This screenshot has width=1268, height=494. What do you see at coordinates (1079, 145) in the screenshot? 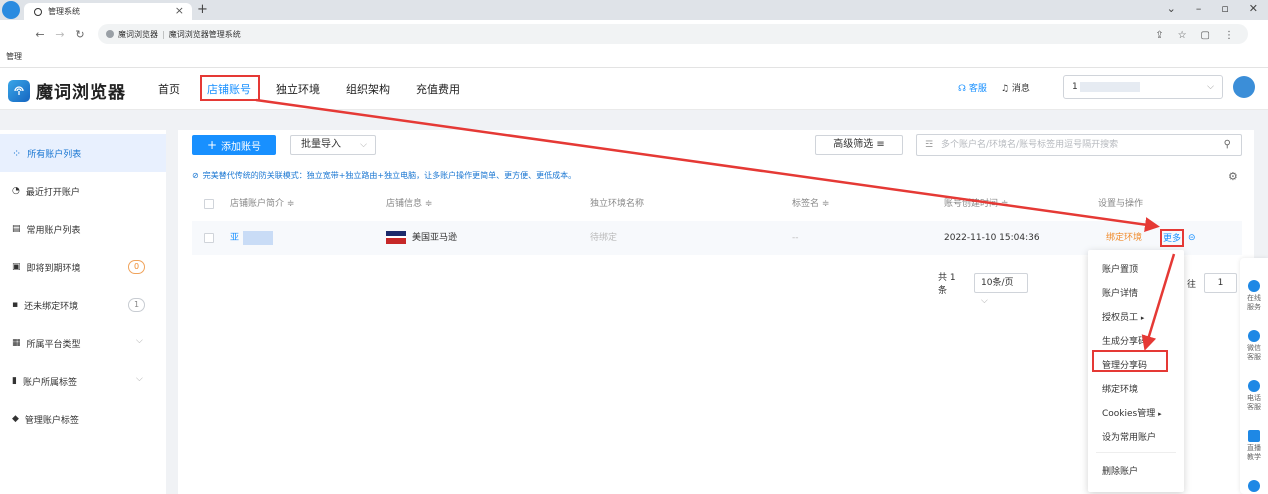
I see `search-input: ☲ 多个账户名/环境名/账号标签用逗号隔开搜索 ⚲` at bounding box center [1079, 145].